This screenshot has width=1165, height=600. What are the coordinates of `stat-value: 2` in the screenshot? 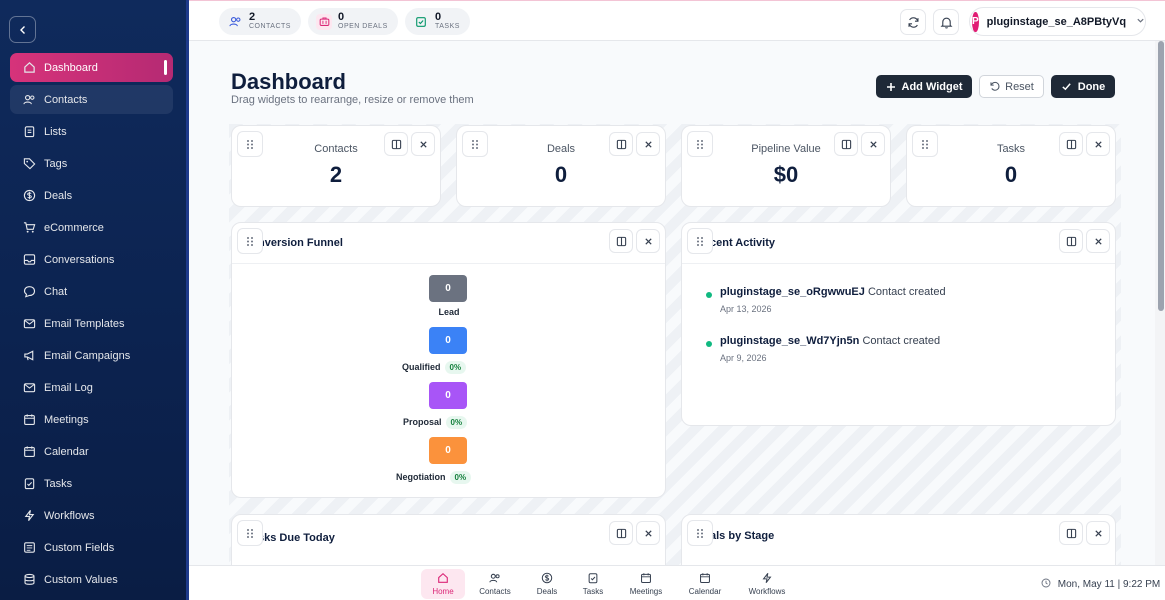 It's located at (336, 174).